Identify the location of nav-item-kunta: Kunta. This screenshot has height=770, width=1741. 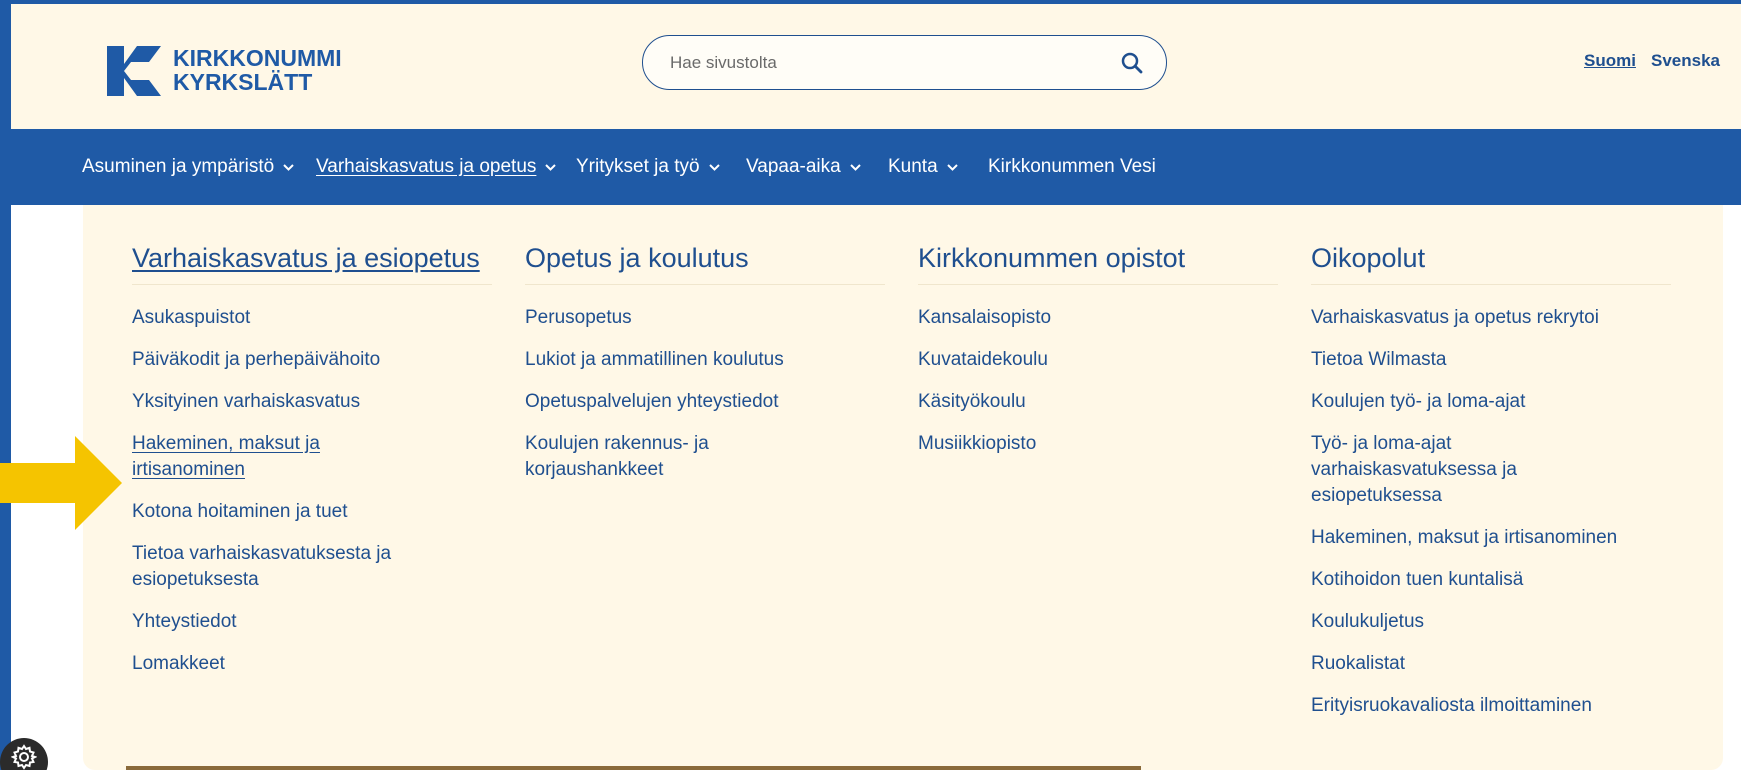
(923, 167).